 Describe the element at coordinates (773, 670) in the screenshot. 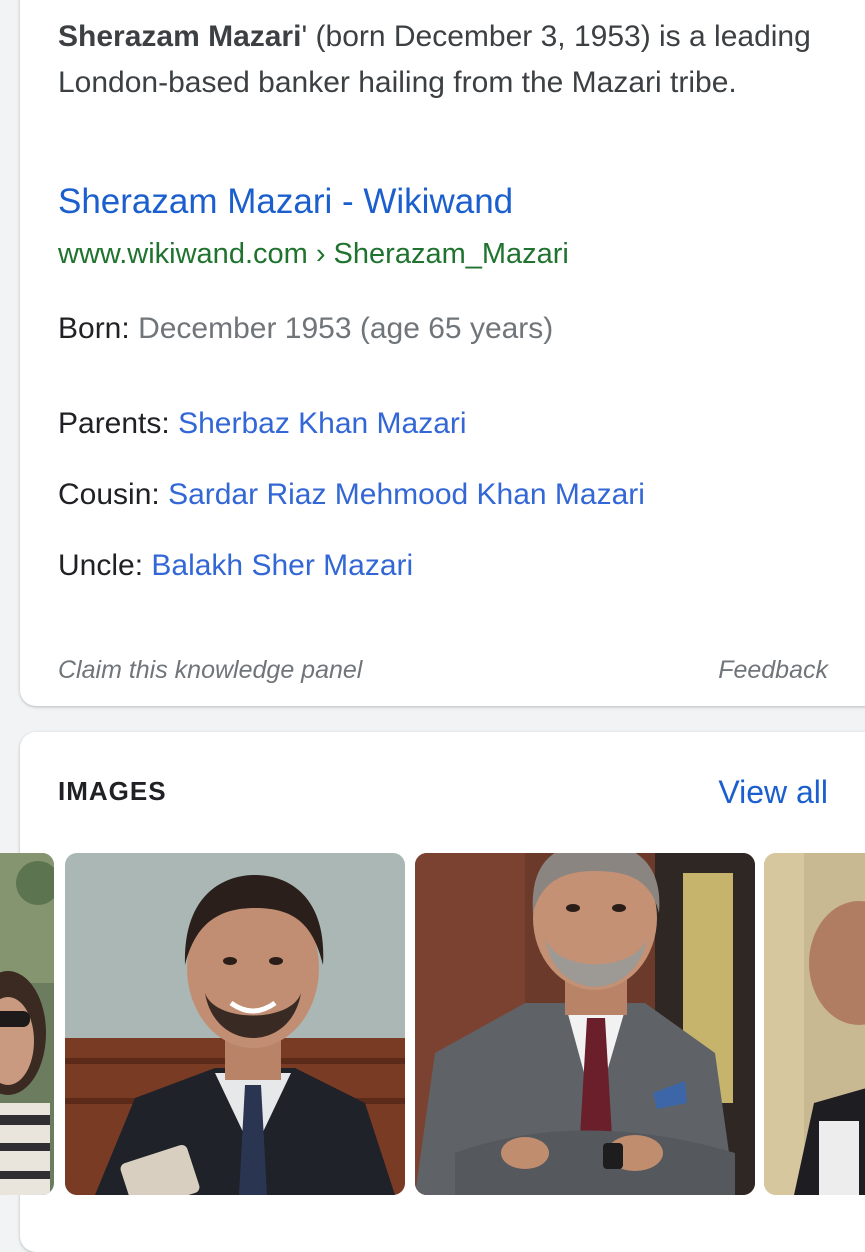

I see `feedback-link: Feedback` at that location.